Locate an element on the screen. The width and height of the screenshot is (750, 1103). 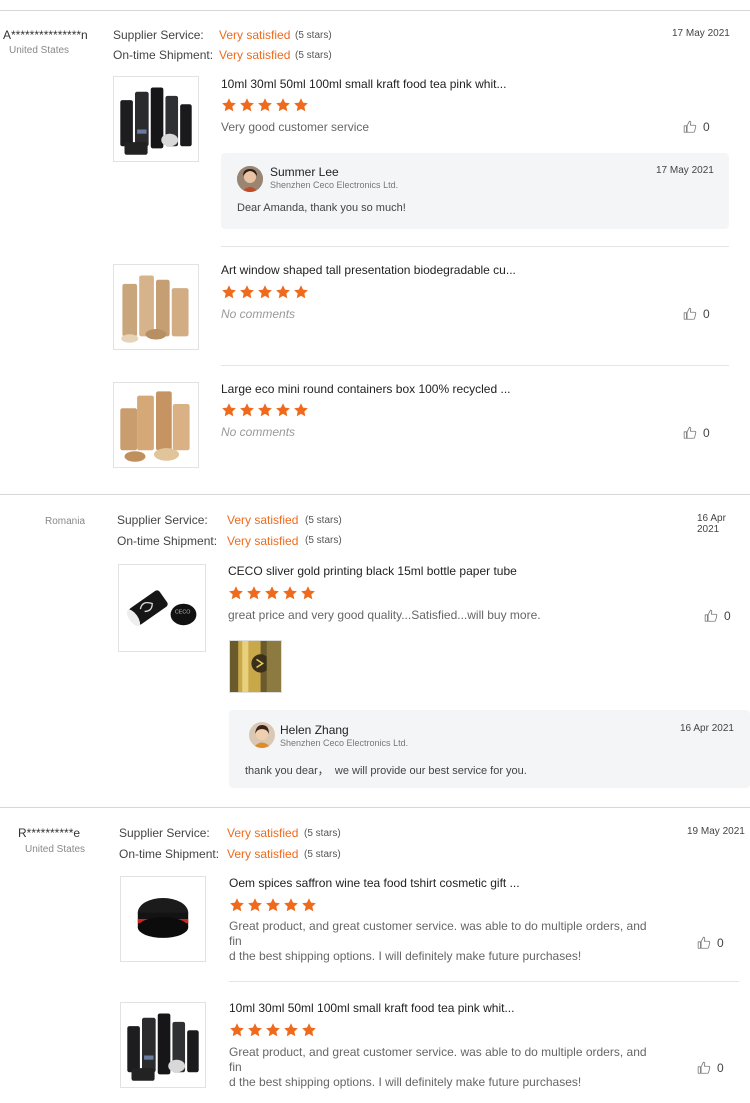
reply-text: Dear Amanda, thank you so much! is located at coordinates (321, 208).